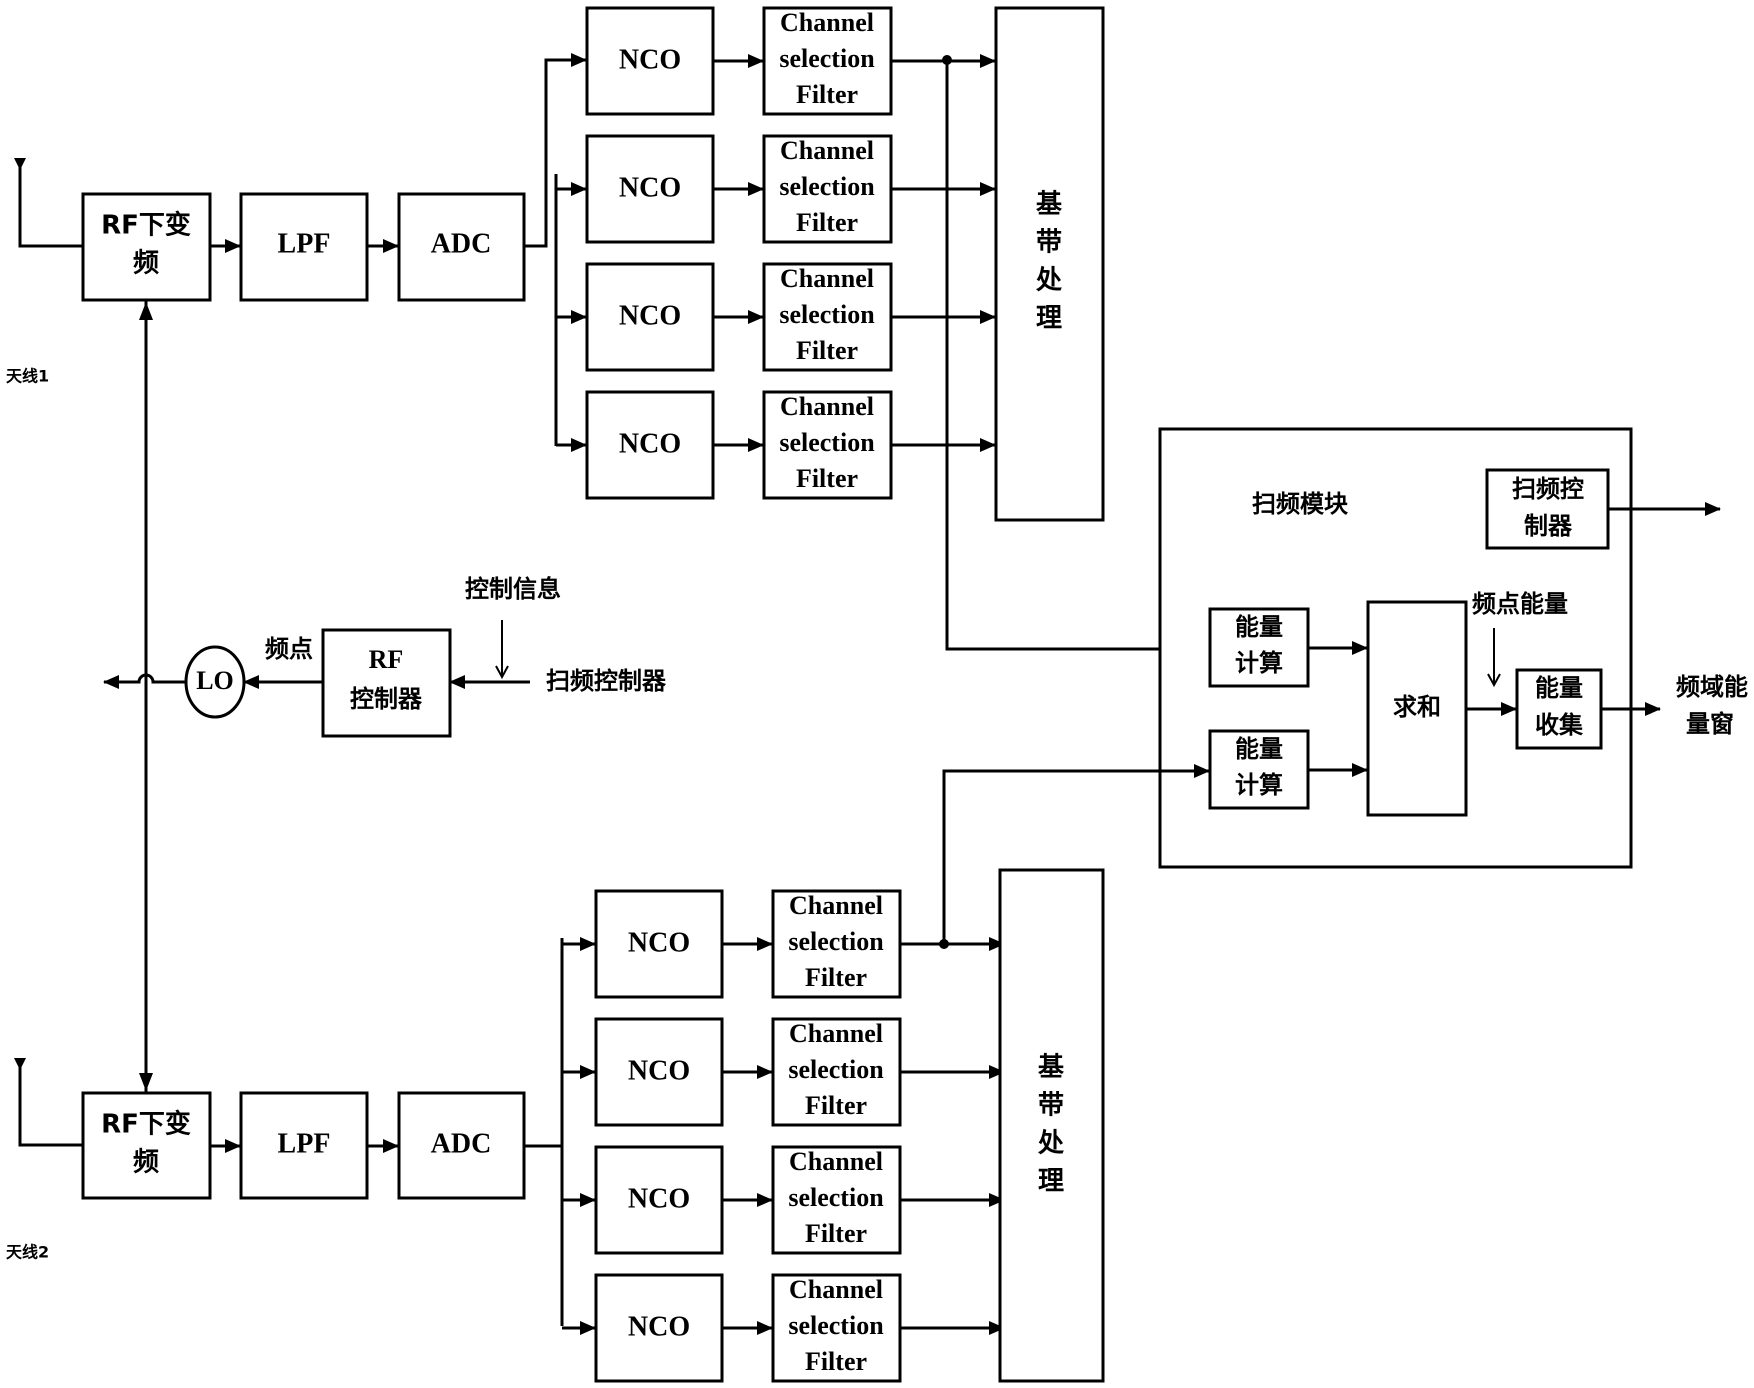 The image size is (1754, 1388). What do you see at coordinates (50, 204) in the screenshot?
I see `antenna-1-icon` at bounding box center [50, 204].